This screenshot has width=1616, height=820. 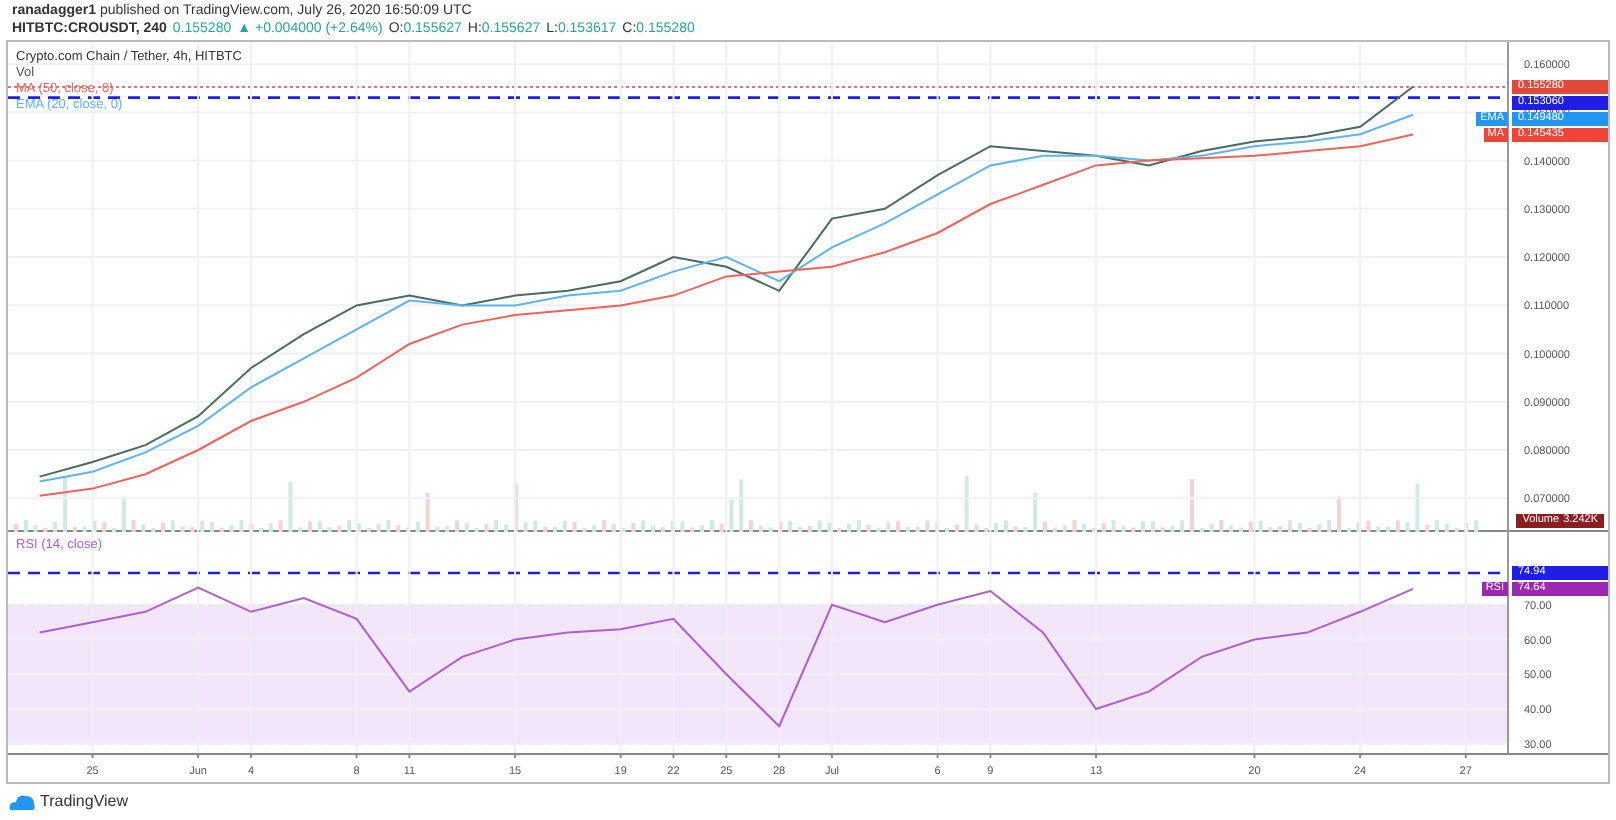 I want to click on logo-text: TradingView, so click(x=84, y=802).